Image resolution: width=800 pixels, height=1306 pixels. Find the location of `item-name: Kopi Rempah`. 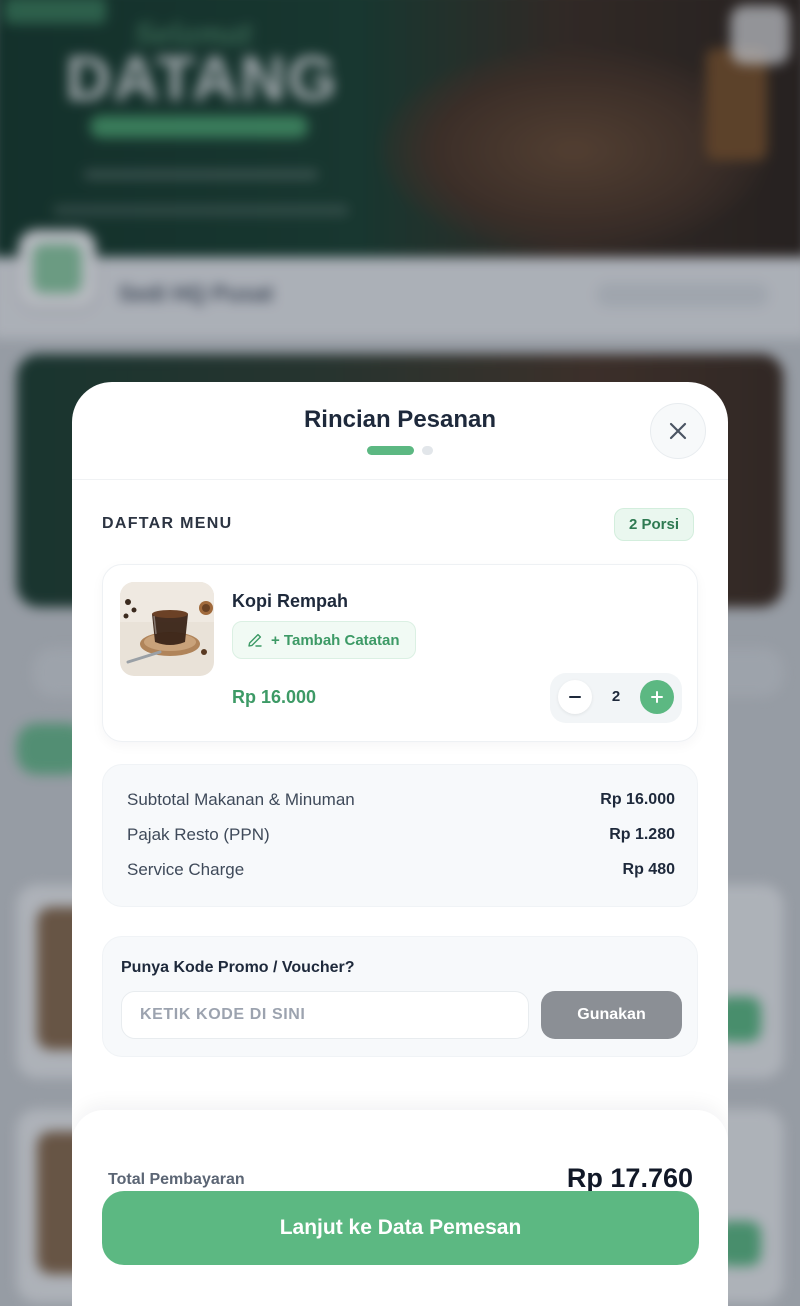

item-name: Kopi Rempah is located at coordinates (290, 601).